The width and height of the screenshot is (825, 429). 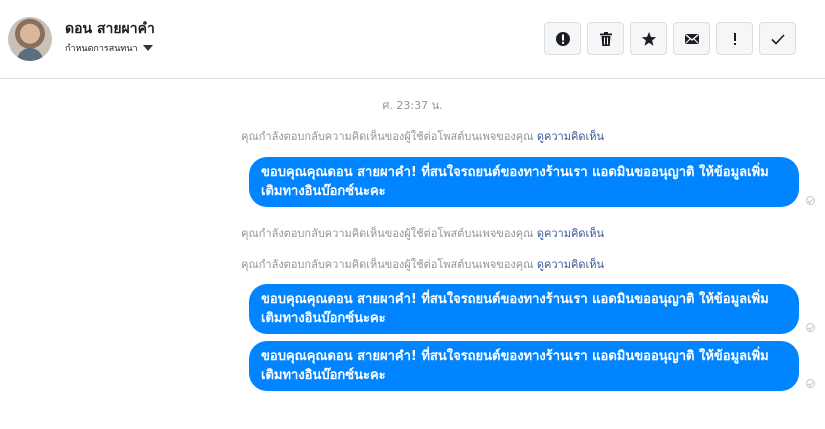 What do you see at coordinates (110, 29) in the screenshot?
I see `contact-name: ดอน สายผาคำ` at bounding box center [110, 29].